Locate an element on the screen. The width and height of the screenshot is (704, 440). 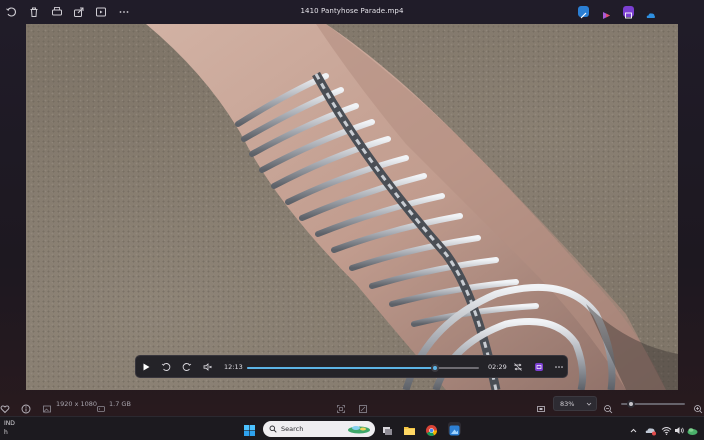
zoom-slider is located at coordinates (653, 404).